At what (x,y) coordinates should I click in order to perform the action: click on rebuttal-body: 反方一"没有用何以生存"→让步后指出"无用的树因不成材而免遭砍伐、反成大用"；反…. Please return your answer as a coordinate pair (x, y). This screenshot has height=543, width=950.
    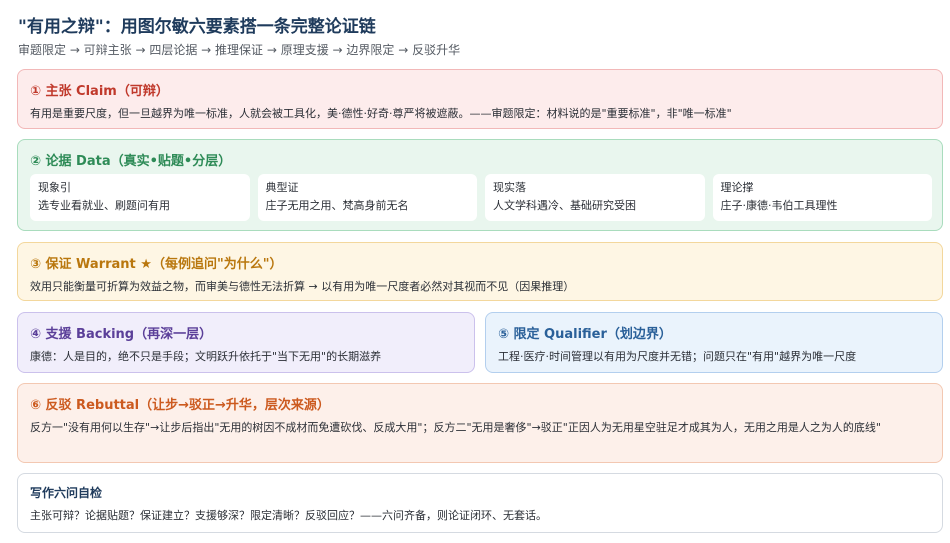
    Looking at the image, I should click on (455, 427).